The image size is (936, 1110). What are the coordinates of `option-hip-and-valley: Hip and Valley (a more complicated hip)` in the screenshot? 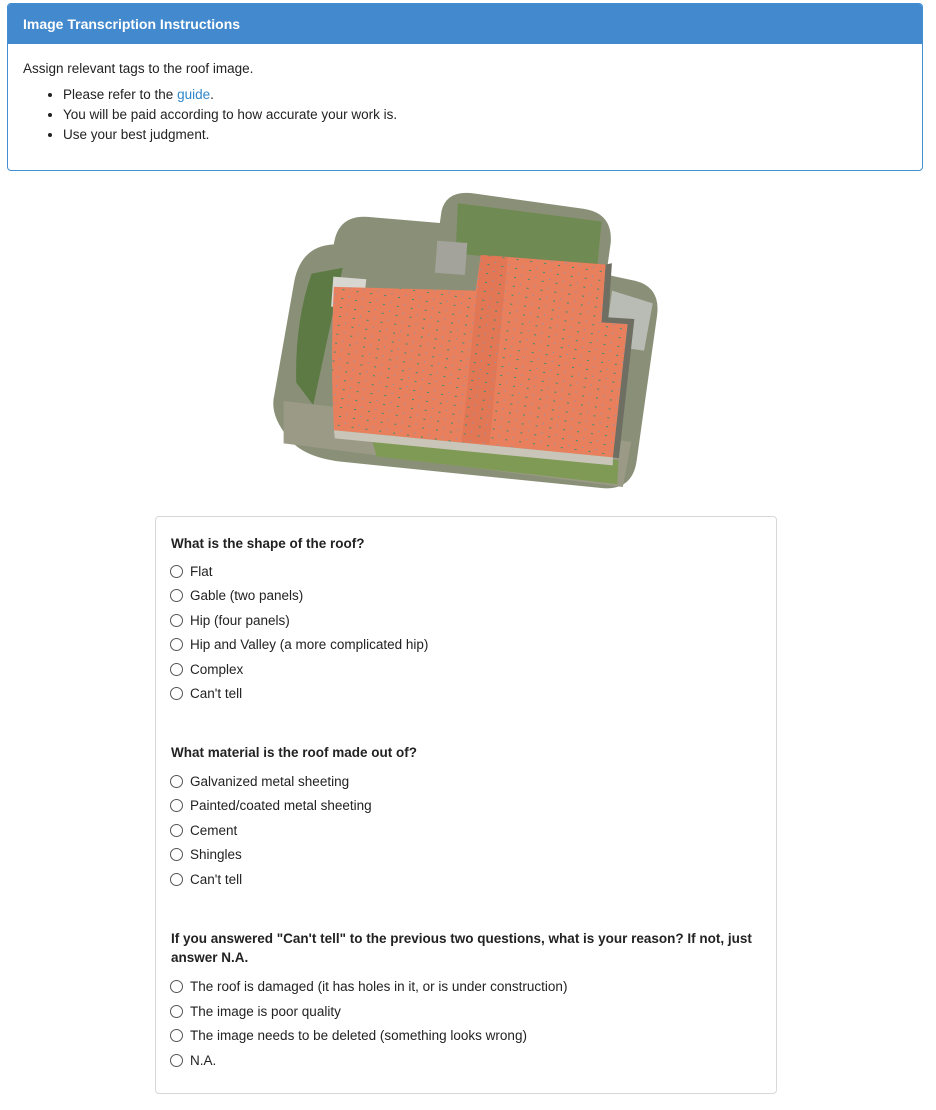 It's located at (299, 644).